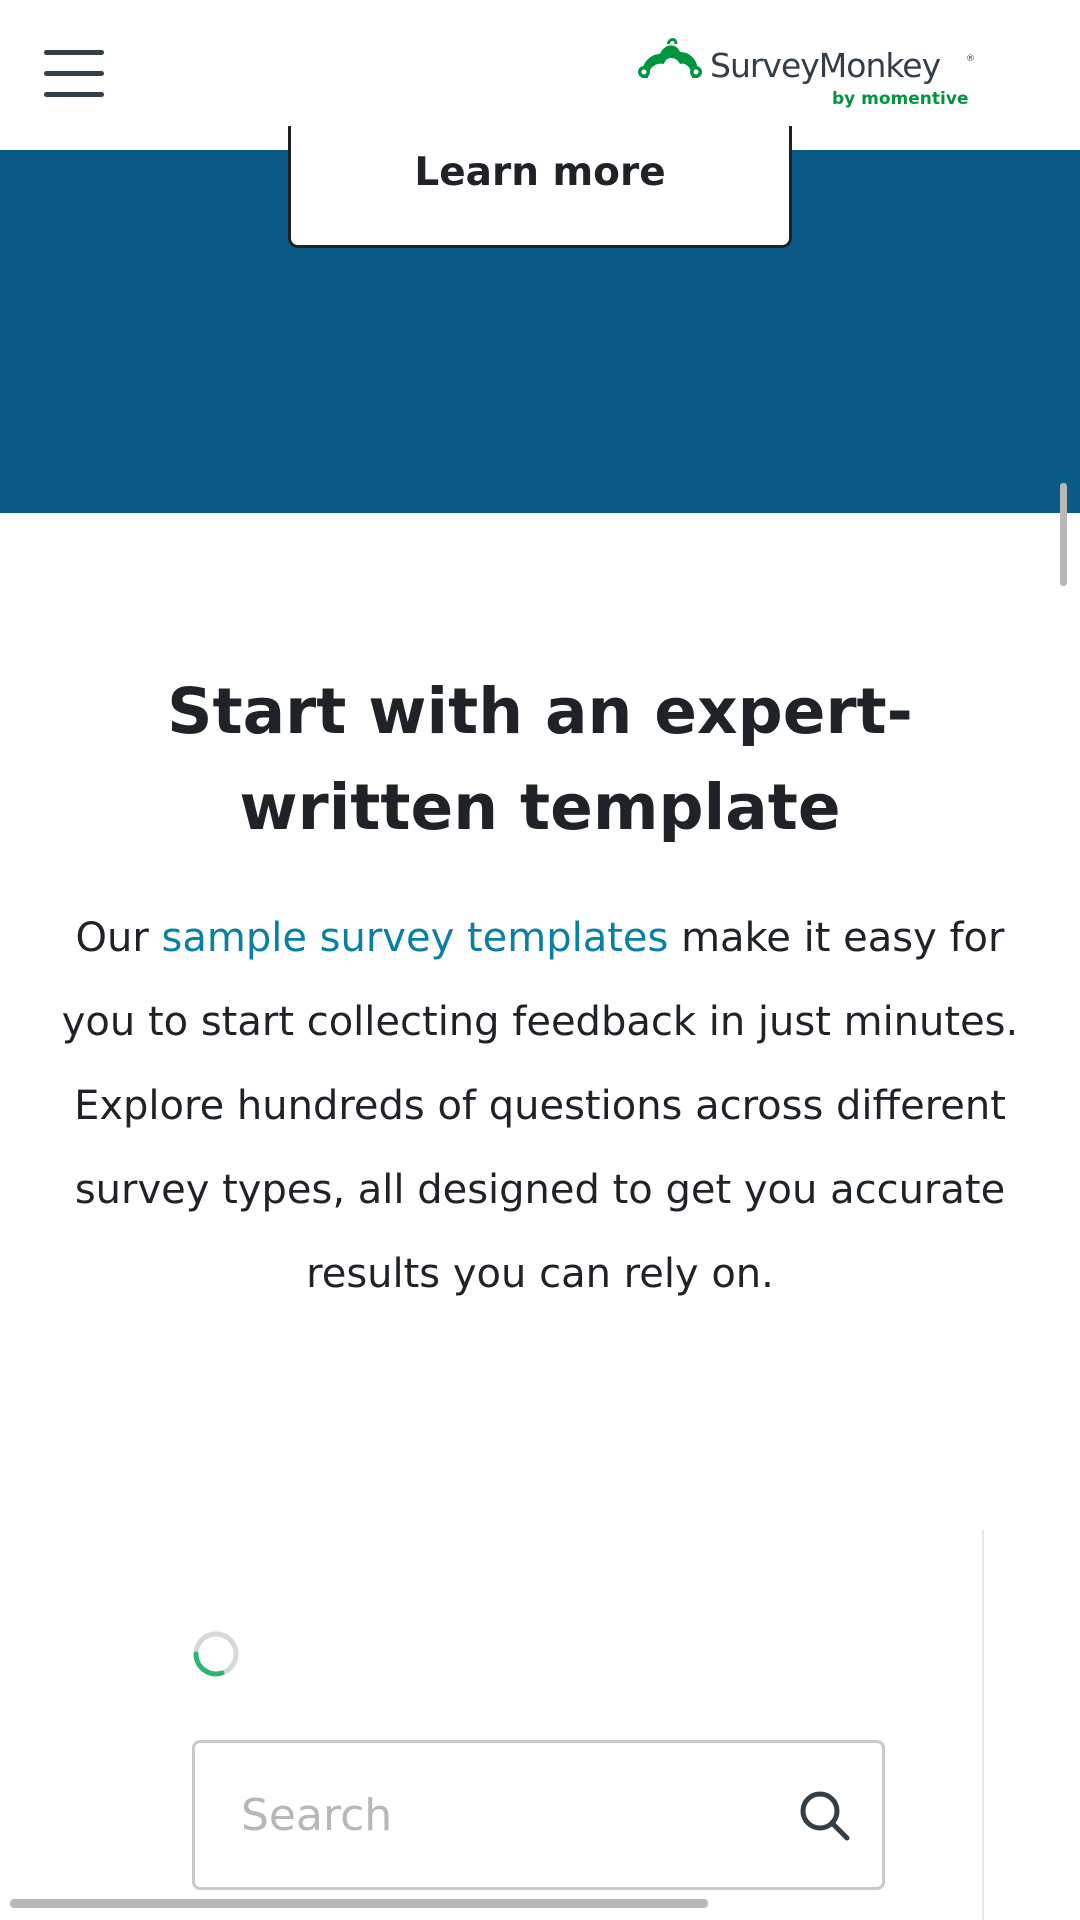 Image resolution: width=1080 pixels, height=1920 pixels. What do you see at coordinates (415, 938) in the screenshot?
I see `sample-survey-templates-link: sample survey templates` at bounding box center [415, 938].